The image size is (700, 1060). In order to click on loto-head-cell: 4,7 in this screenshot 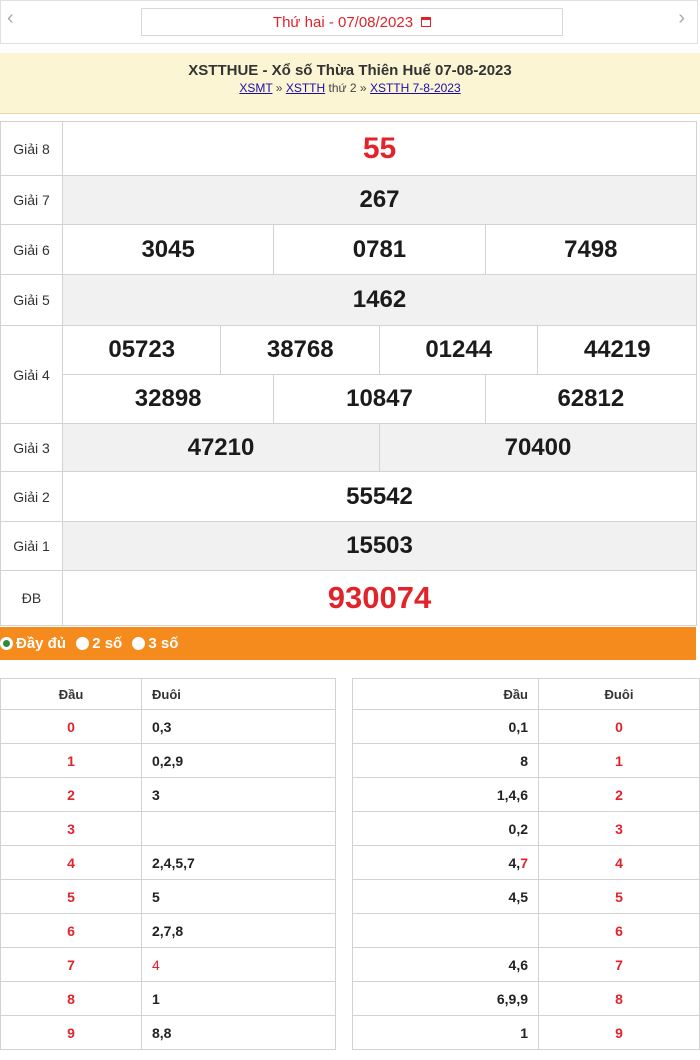, I will do `click(445, 862)`.